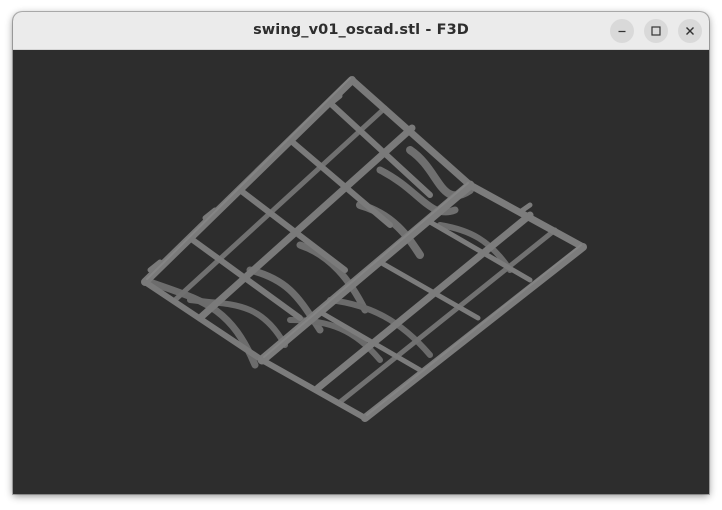 The image size is (722, 510). I want to click on close-button, so click(690, 31).